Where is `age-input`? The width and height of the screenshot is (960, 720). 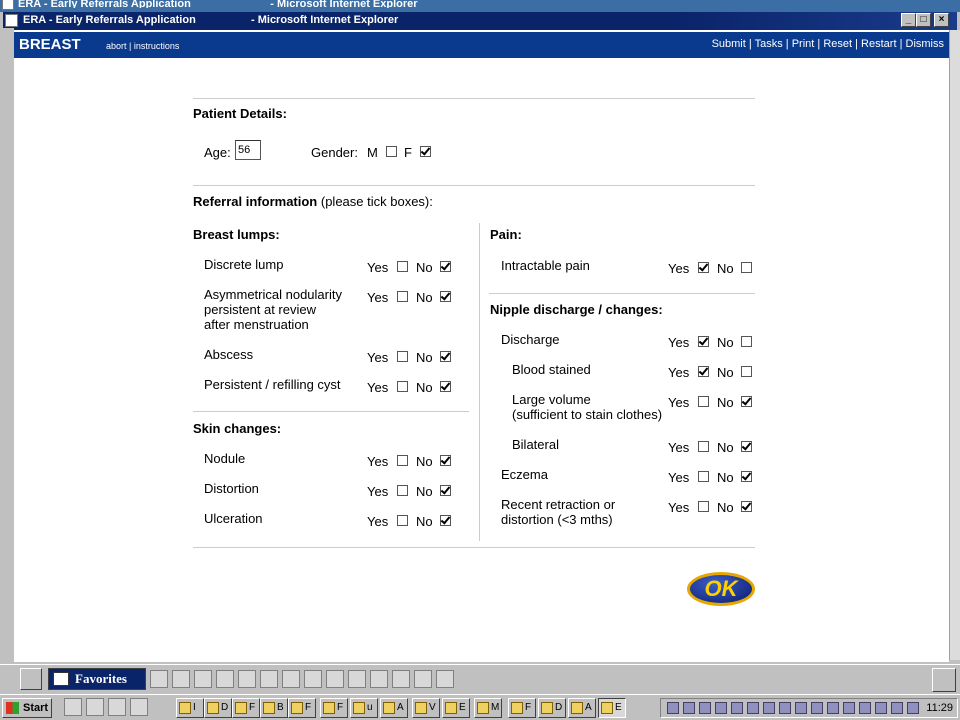 age-input is located at coordinates (248, 150).